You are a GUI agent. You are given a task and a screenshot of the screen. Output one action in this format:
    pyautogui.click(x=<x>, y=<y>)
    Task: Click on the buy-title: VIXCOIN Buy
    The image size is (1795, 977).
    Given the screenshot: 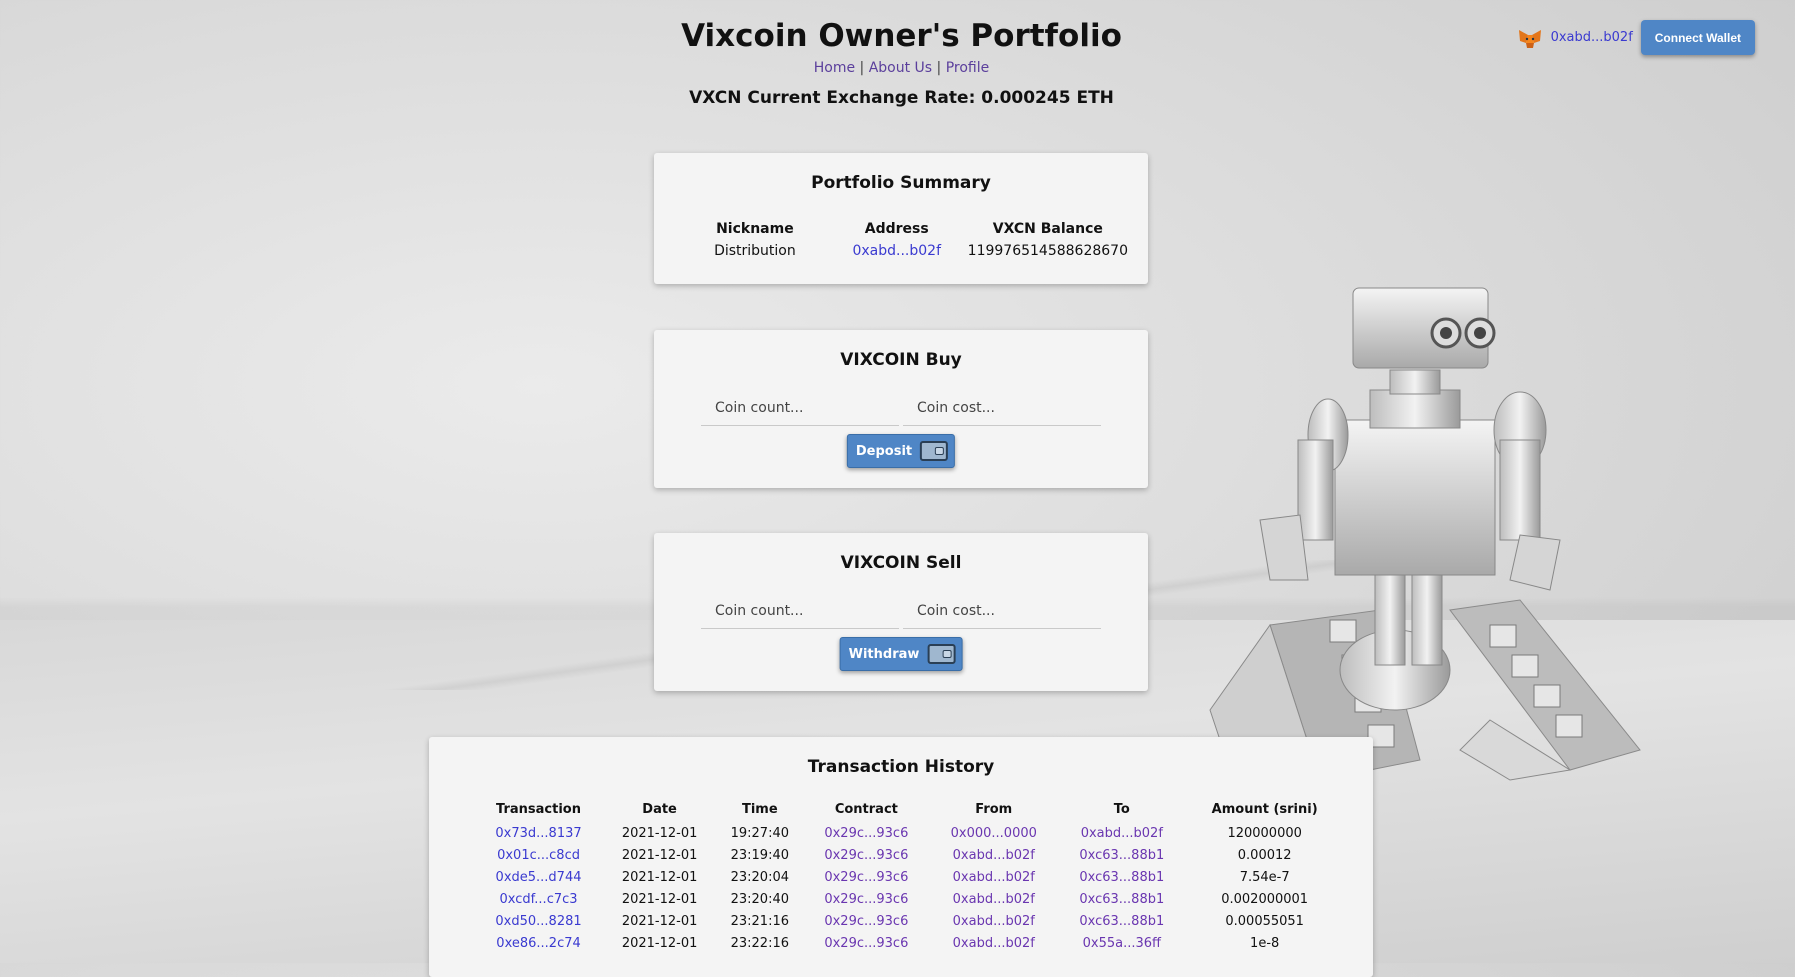 What is the action you would take?
    pyautogui.click(x=901, y=360)
    